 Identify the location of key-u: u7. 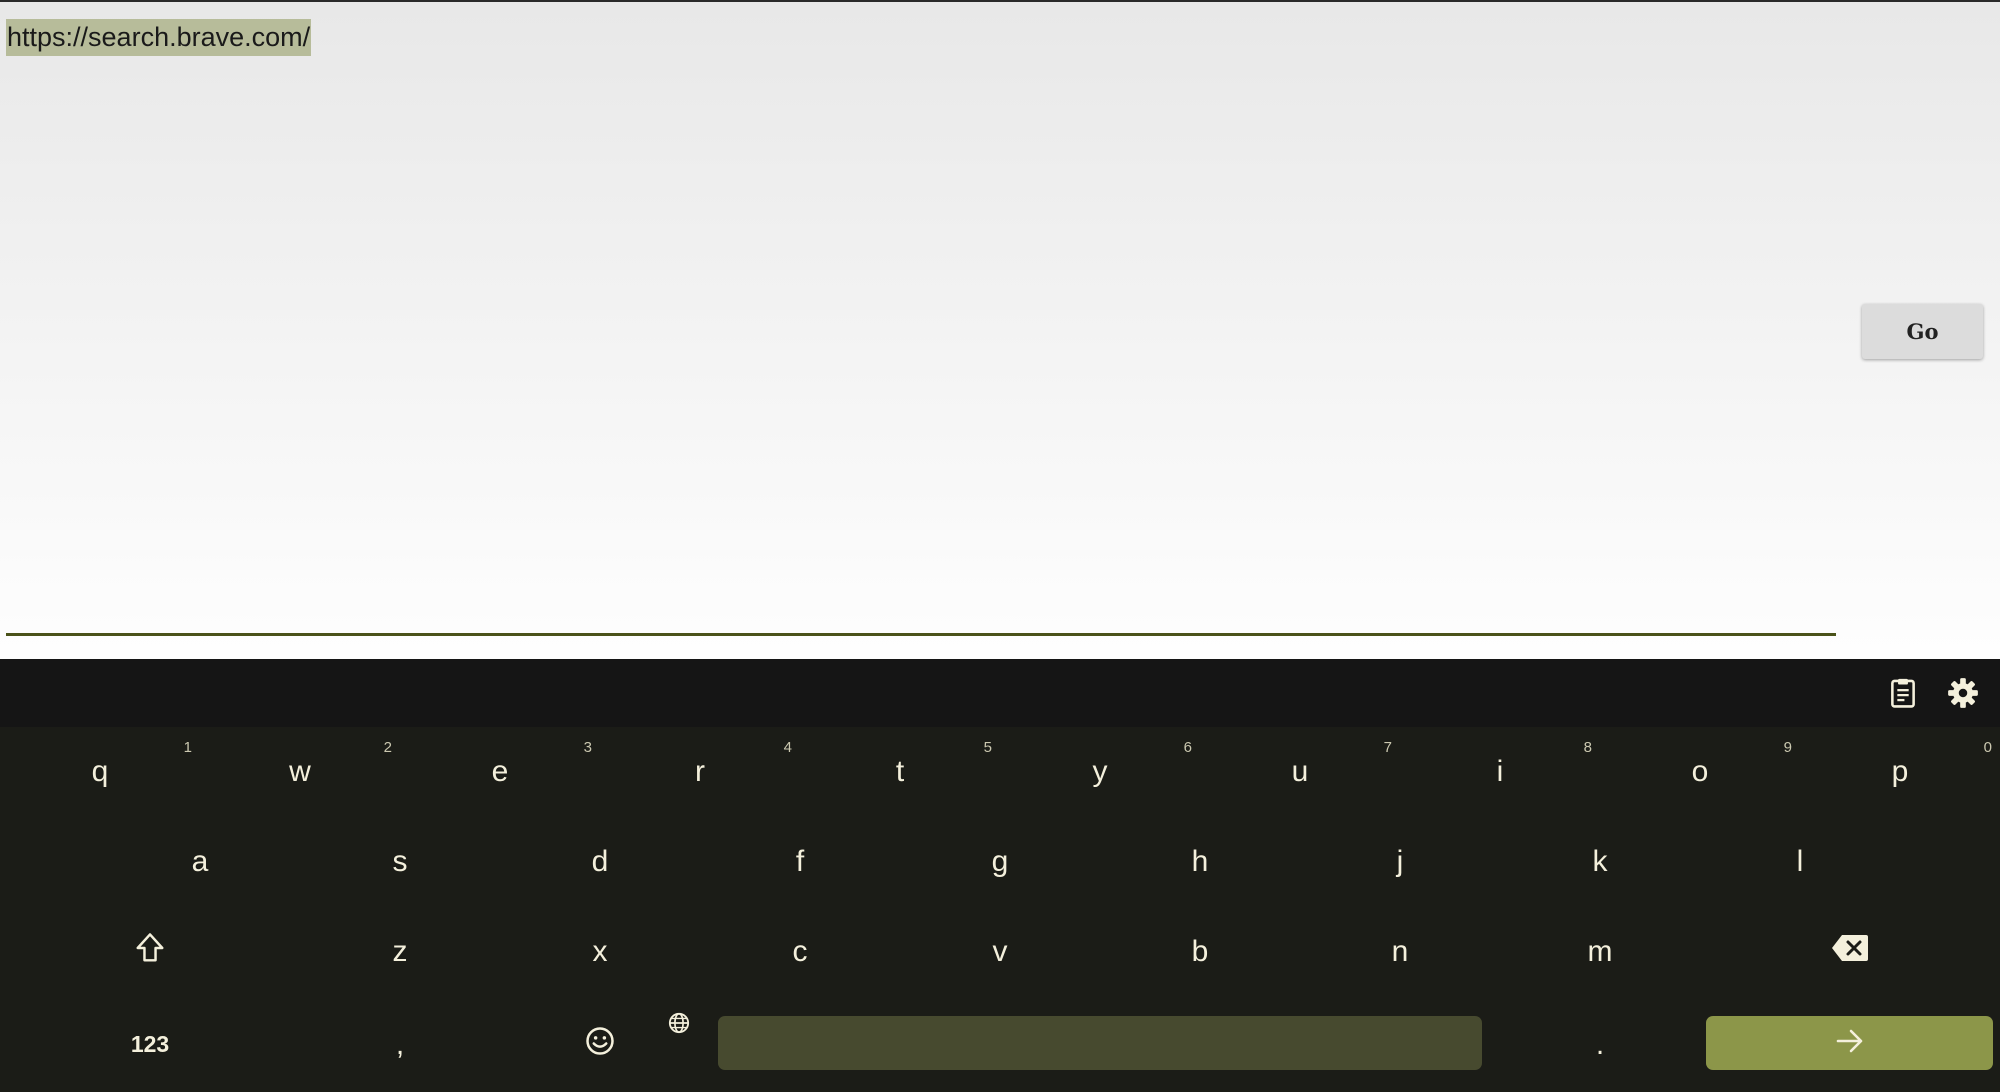
(1300, 772).